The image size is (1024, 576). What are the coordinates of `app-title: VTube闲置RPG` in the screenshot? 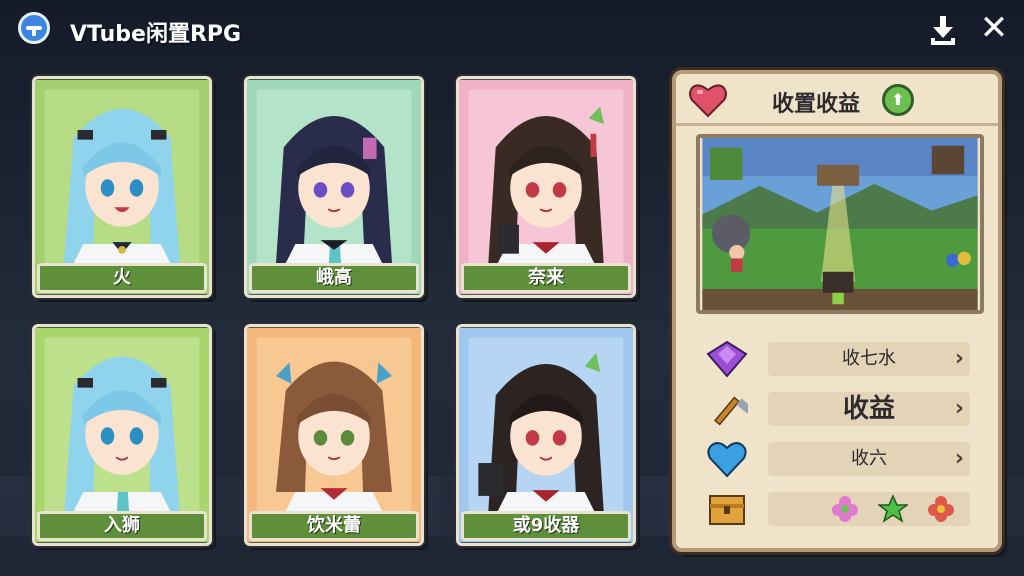 It's located at (156, 34).